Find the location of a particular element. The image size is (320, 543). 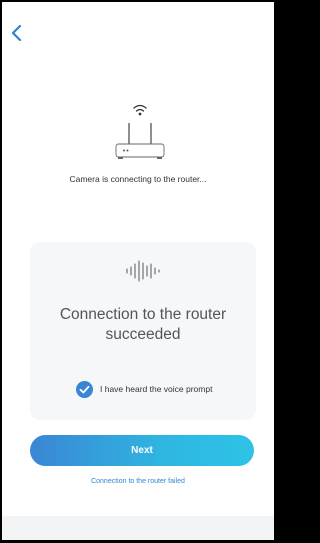

connection-failed-link: Connection to the router failed is located at coordinates (138, 481).